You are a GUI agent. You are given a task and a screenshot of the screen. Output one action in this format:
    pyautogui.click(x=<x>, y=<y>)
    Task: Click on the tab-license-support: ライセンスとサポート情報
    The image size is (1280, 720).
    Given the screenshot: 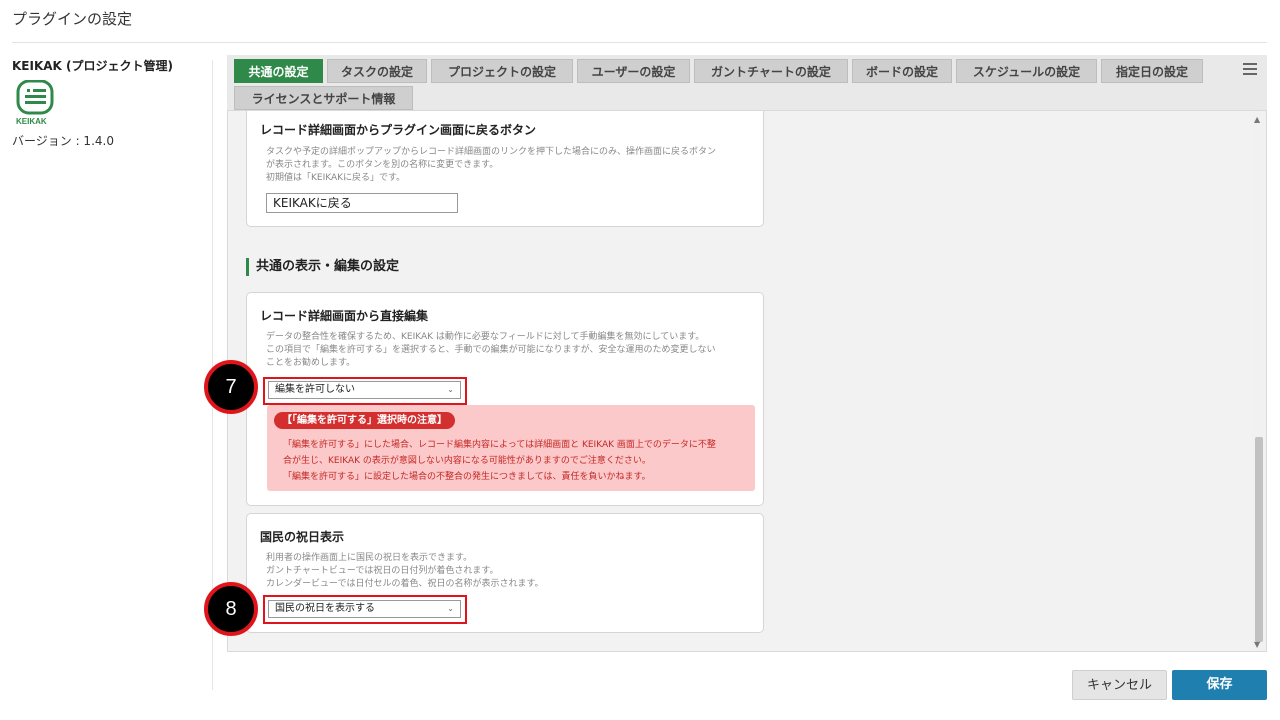 What is the action you would take?
    pyautogui.click(x=323, y=98)
    